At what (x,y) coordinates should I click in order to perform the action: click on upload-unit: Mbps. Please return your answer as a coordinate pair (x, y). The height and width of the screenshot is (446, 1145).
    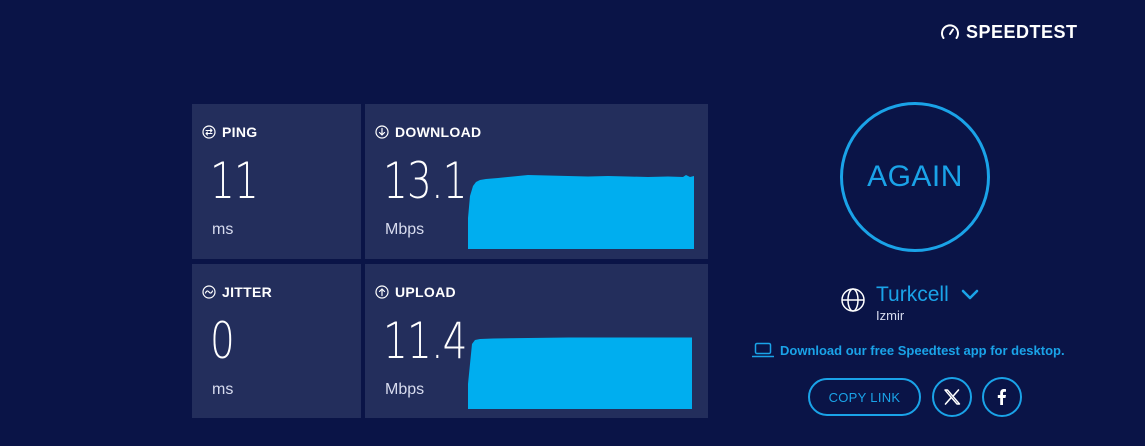
    Looking at the image, I should click on (405, 389).